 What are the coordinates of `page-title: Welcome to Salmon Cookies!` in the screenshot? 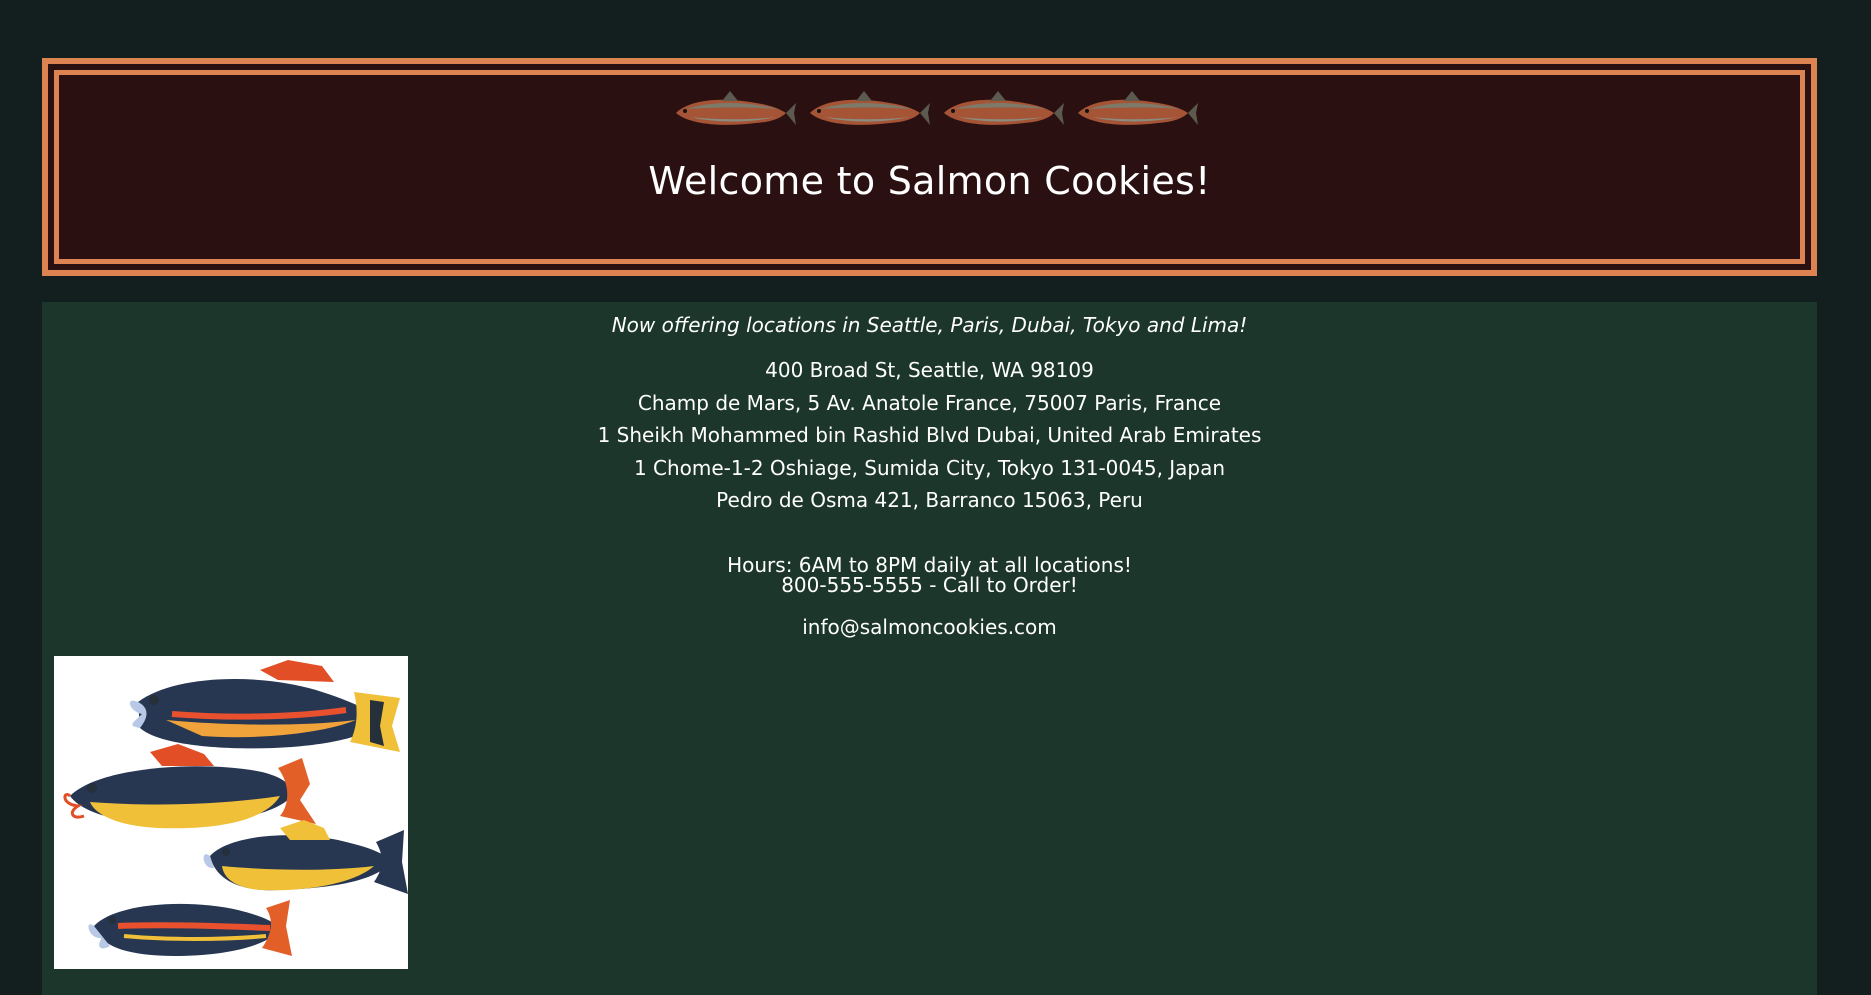 It's located at (929, 181).